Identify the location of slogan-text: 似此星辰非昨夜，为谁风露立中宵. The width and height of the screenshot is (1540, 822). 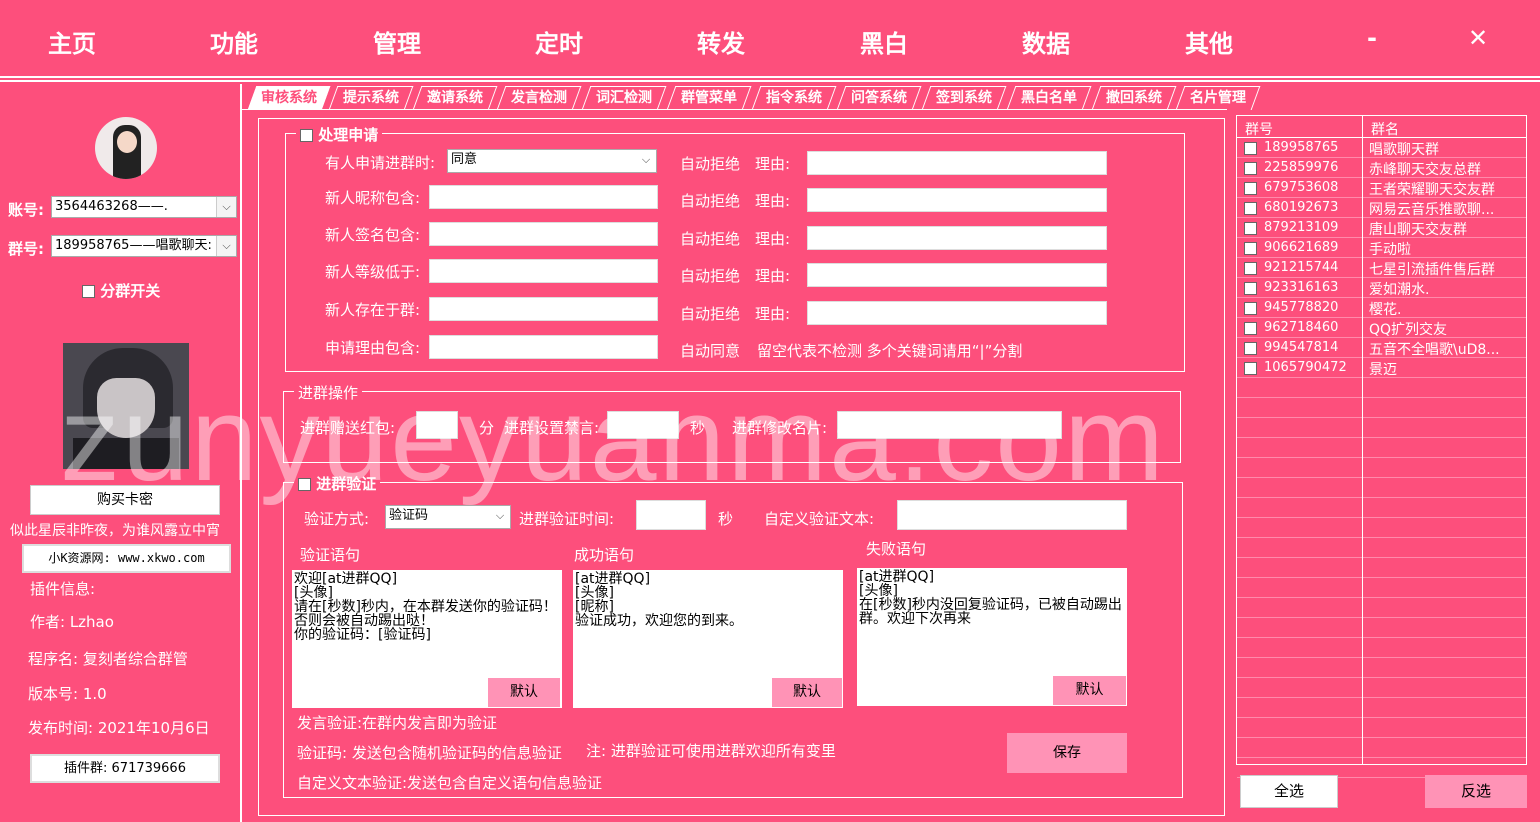
(115, 531).